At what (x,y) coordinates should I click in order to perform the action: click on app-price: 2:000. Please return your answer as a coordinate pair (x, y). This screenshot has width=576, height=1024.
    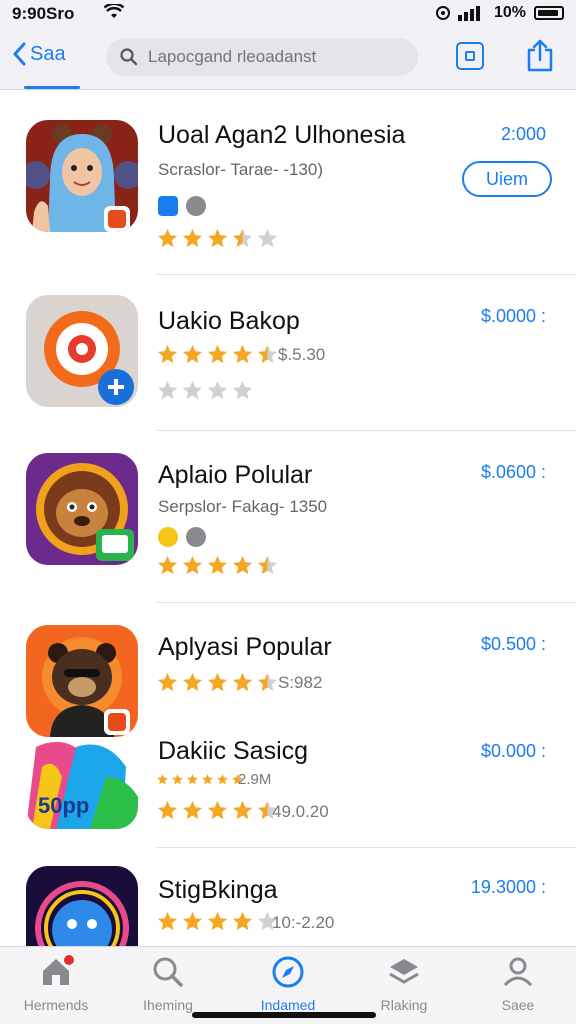
    Looking at the image, I should click on (523, 134).